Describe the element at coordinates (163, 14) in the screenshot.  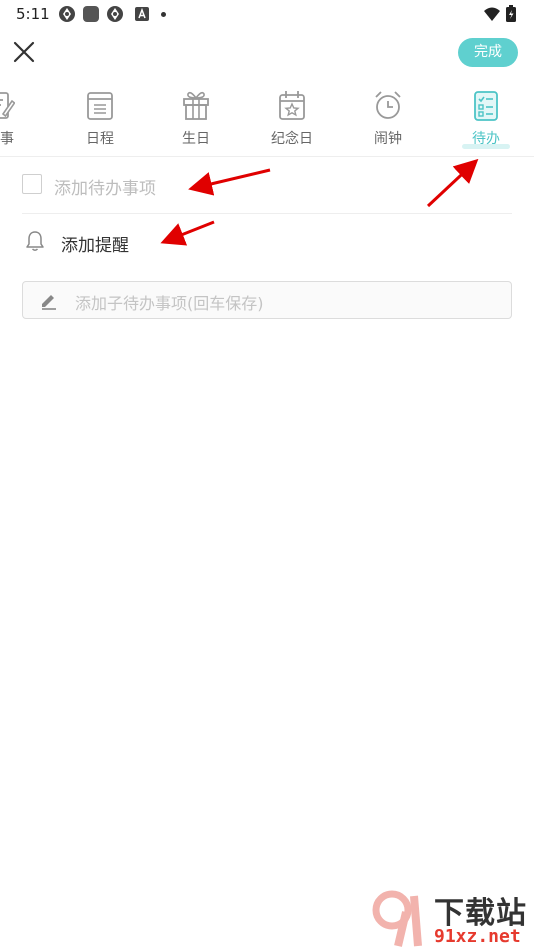
I see `notification-dot` at that location.